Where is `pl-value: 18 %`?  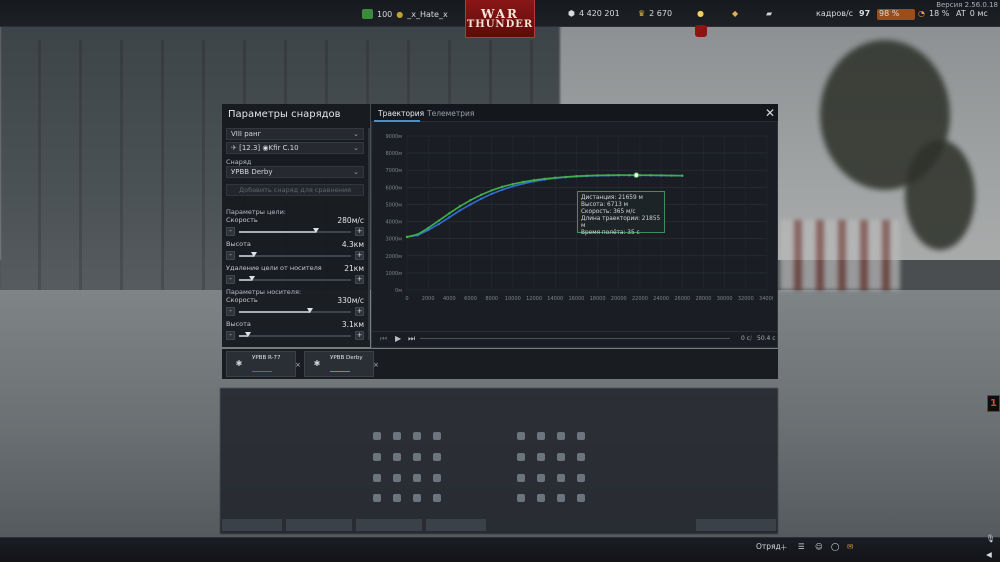
pl-value: 18 % is located at coordinates (939, 13).